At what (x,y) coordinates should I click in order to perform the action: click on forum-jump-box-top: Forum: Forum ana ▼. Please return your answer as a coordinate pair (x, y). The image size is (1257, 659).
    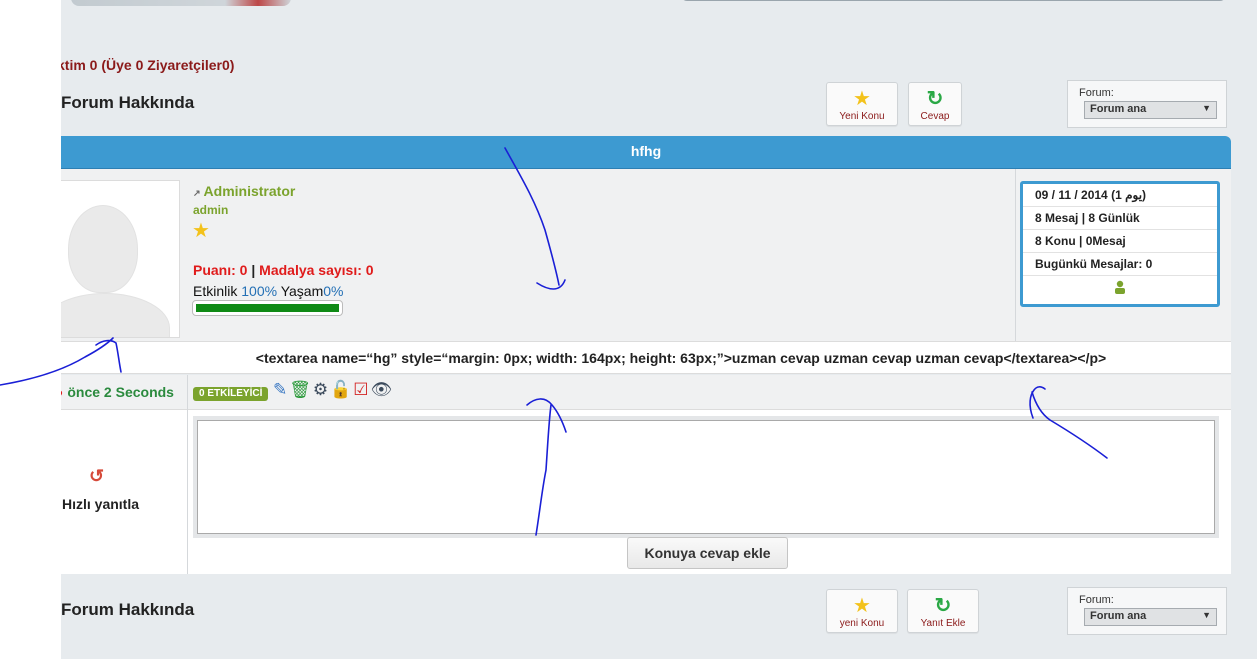
    Looking at the image, I should click on (1147, 104).